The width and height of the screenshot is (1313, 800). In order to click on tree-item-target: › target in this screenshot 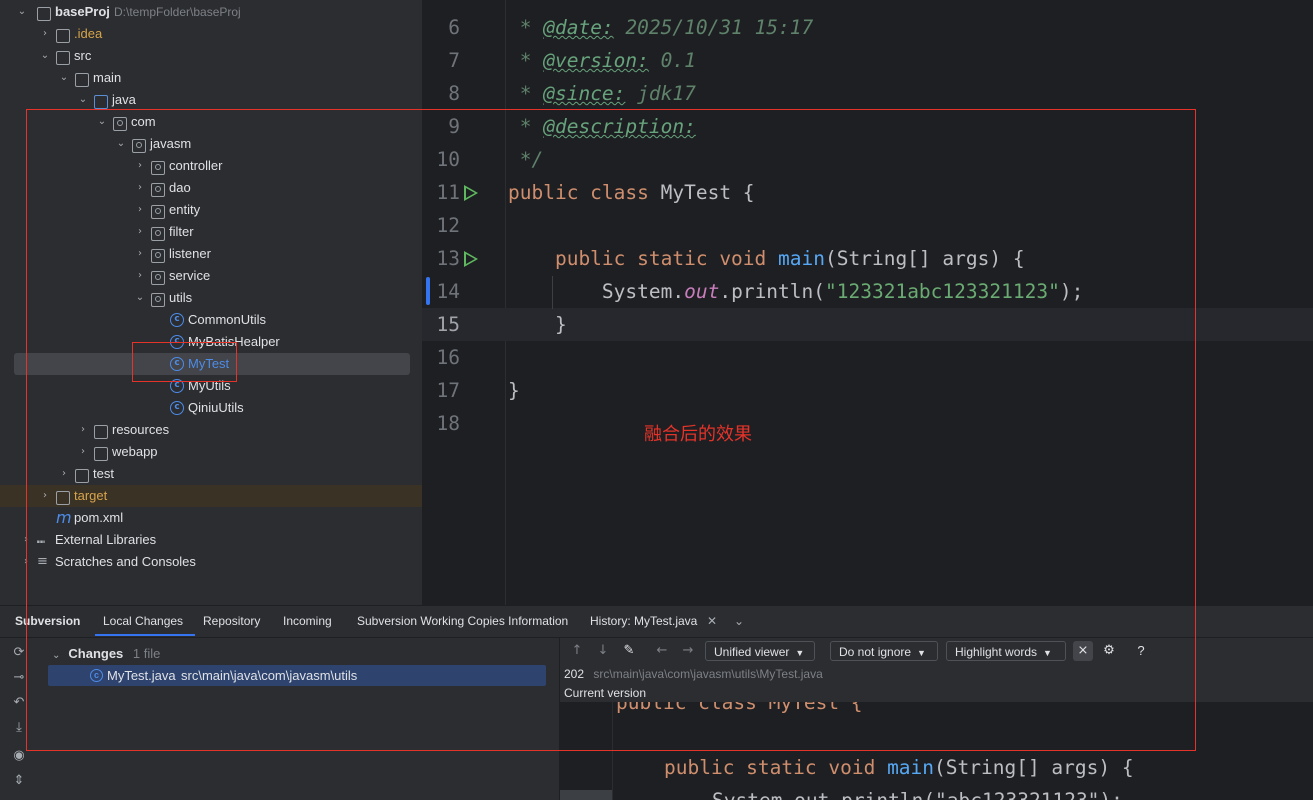, I will do `click(211, 496)`.